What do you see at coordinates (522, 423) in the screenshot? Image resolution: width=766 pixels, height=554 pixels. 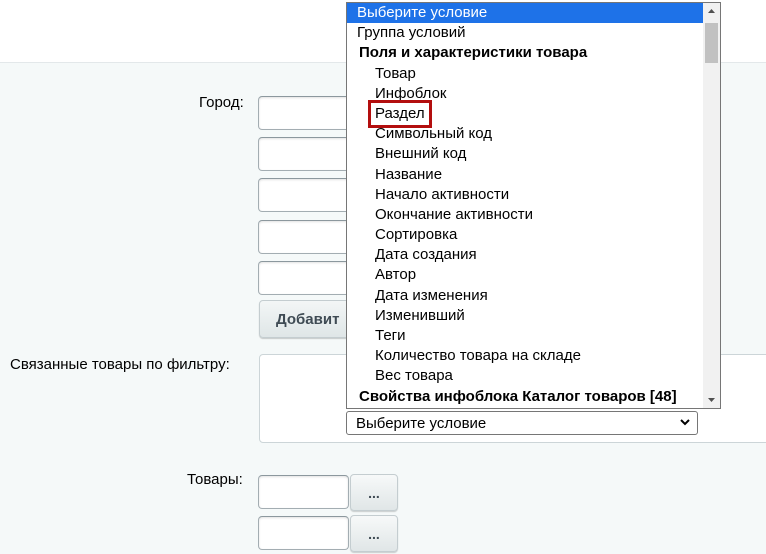 I see `condition-select: Выберите условие` at bounding box center [522, 423].